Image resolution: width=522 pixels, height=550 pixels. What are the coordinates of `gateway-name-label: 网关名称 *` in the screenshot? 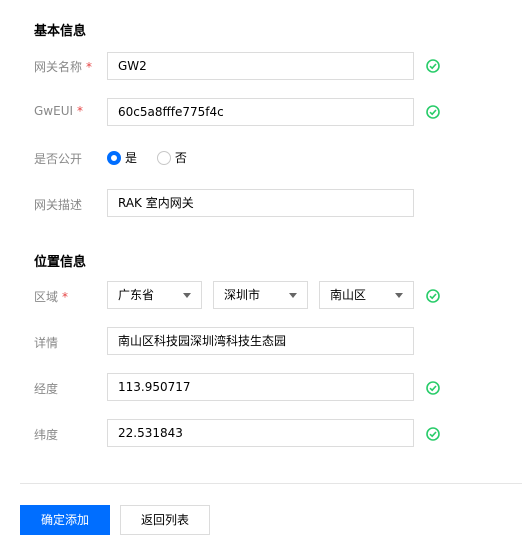 It's located at (63, 67).